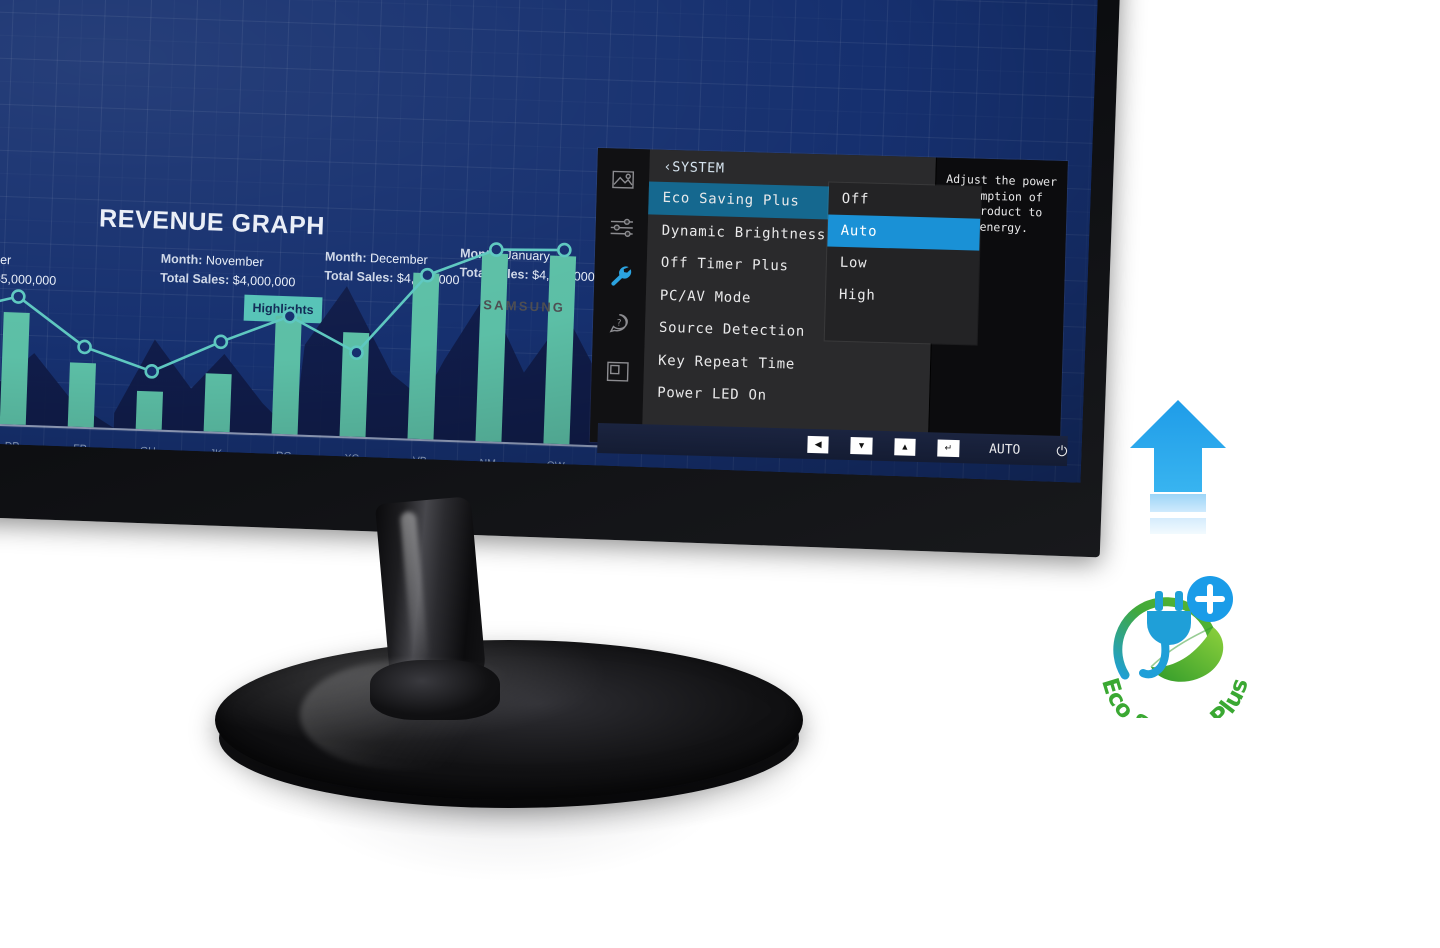 This screenshot has height=948, width=1440. I want to click on pip-icon, so click(617, 371).